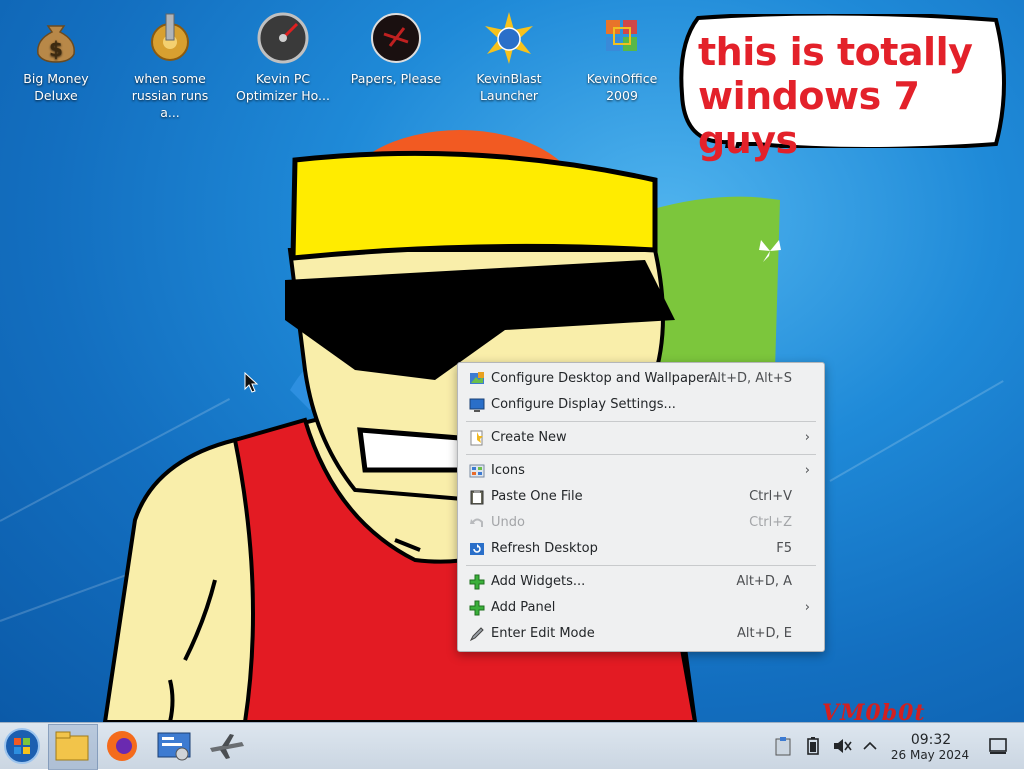 This screenshot has width=1024, height=770. I want to click on menu-item-refresh: Refresh Desktop F5, so click(641, 549).